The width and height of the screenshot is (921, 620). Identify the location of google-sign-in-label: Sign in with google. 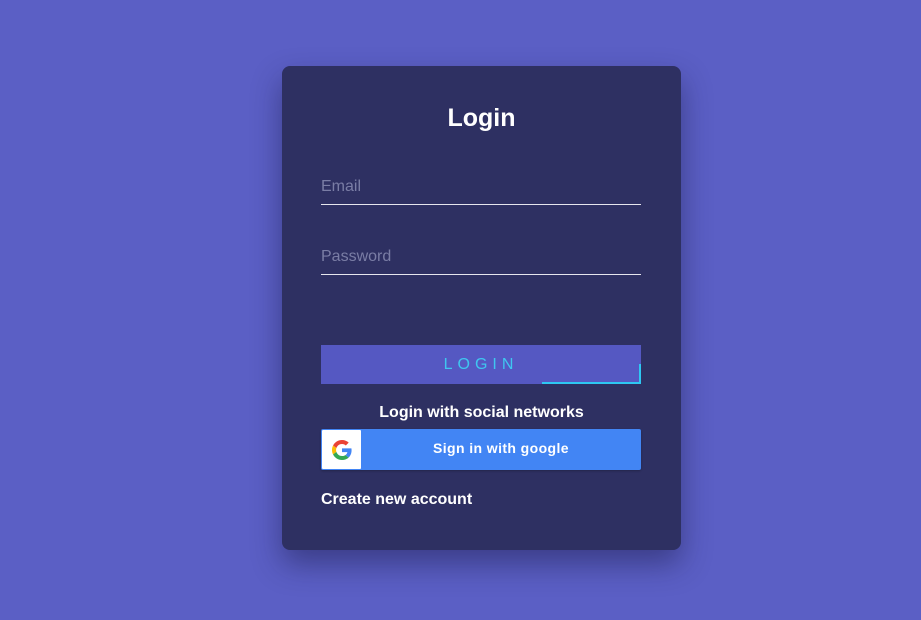
(501, 448).